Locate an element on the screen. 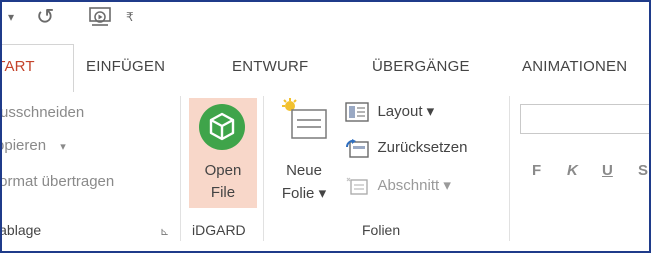 The width and height of the screenshot is (651, 253). section-label: Abschnitt ▾ is located at coordinates (414, 186).